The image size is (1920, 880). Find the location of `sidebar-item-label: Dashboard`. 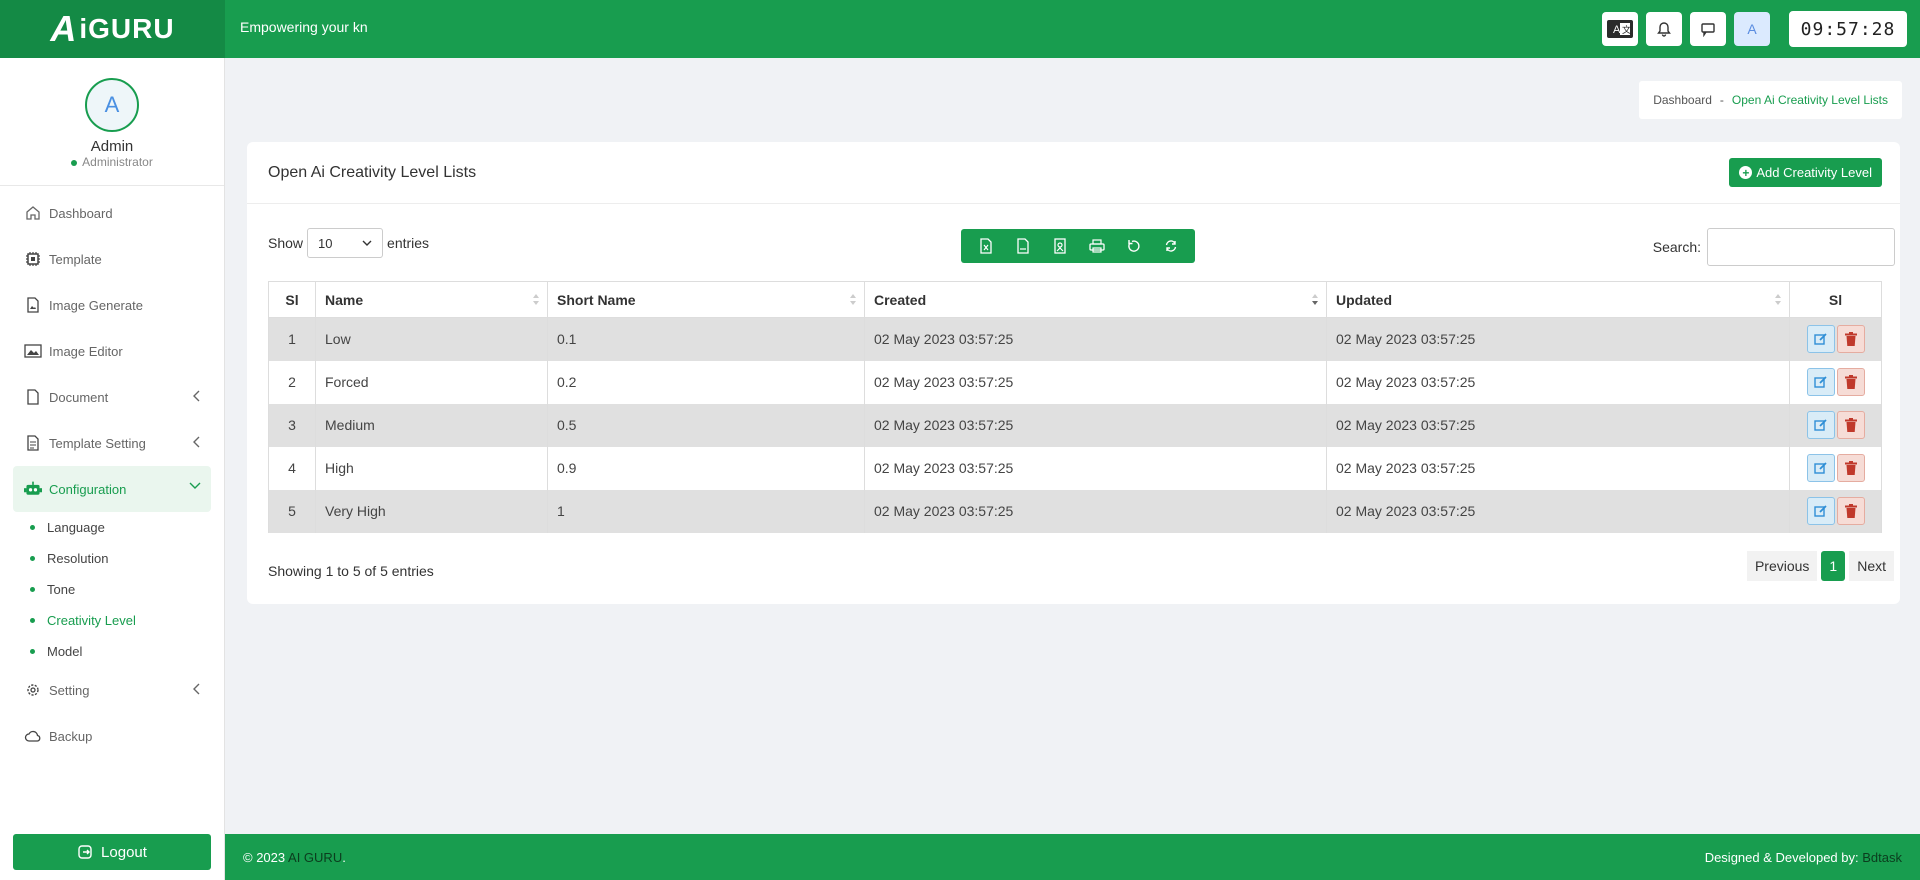

sidebar-item-label: Dashboard is located at coordinates (81, 213).